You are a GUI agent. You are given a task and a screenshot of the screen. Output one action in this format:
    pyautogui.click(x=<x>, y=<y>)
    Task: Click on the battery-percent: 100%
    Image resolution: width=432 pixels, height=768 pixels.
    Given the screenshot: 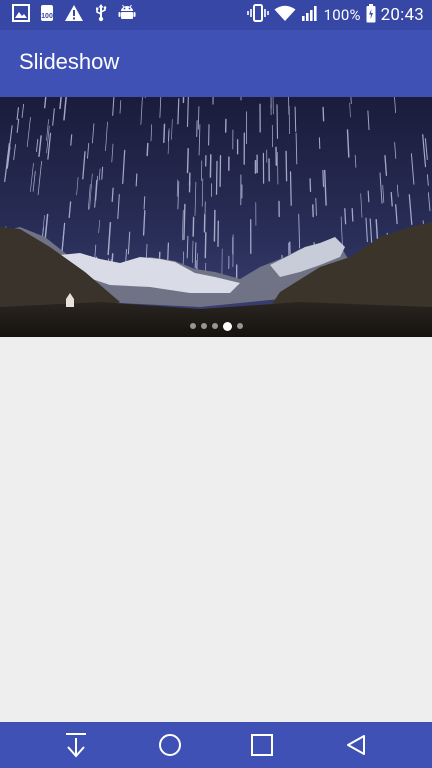 What is the action you would take?
    pyautogui.click(x=342, y=15)
    